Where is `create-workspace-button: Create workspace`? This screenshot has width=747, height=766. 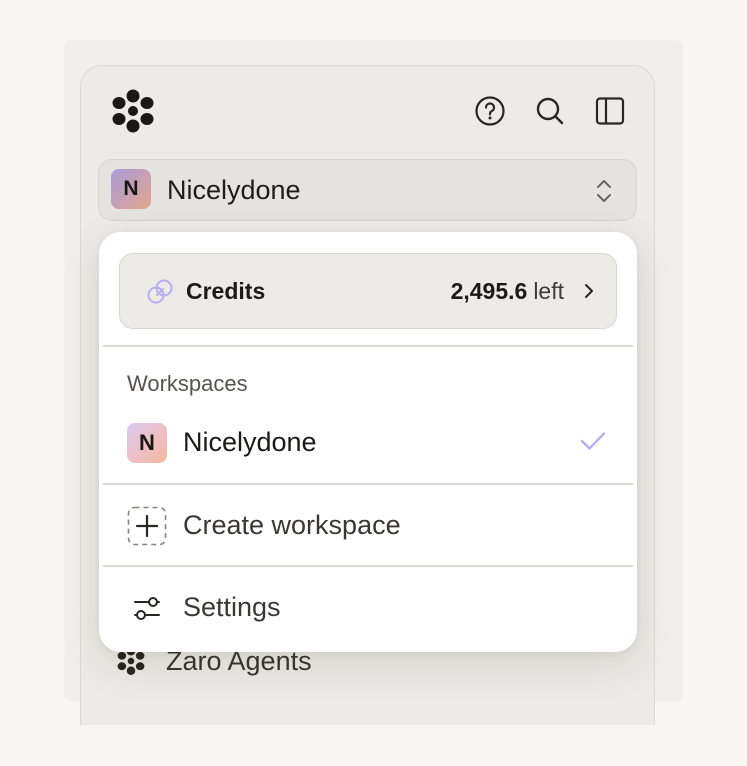
create-workspace-button: Create workspace is located at coordinates (368, 525).